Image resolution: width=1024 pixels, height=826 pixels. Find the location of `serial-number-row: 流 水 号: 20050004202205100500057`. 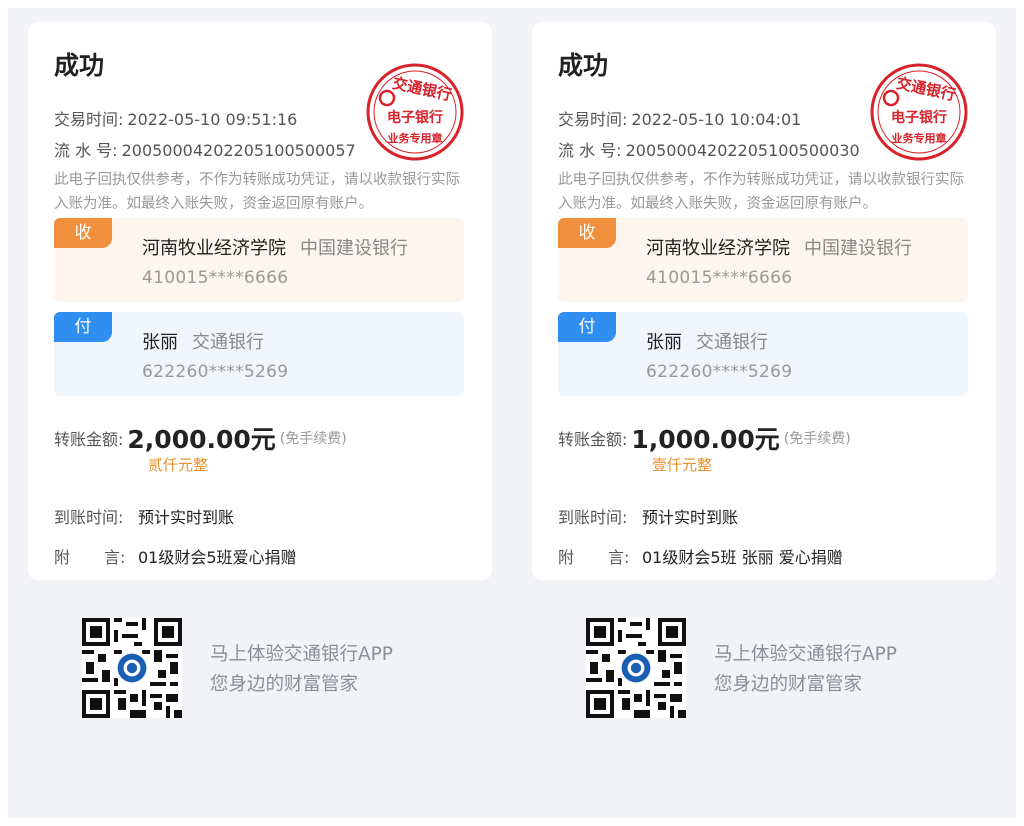

serial-number-row: 流 水 号: 20050004202205100500057 is located at coordinates (205, 149).